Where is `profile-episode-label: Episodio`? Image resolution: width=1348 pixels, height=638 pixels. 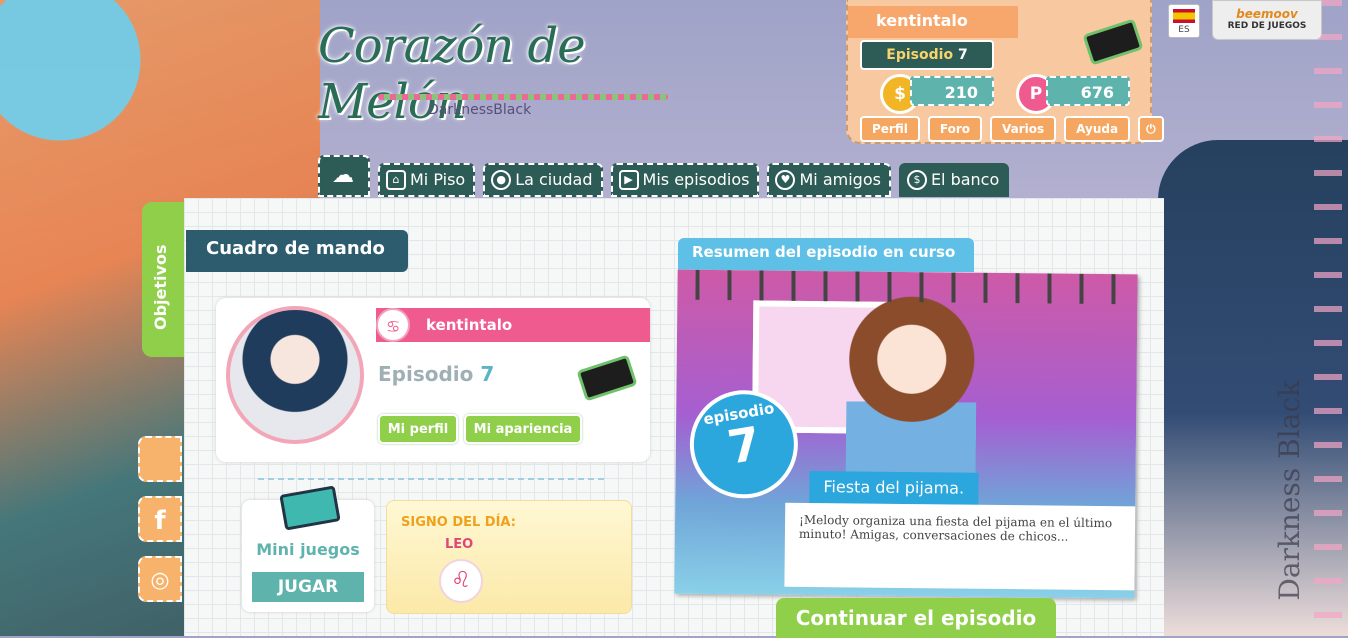
profile-episode-label: Episodio is located at coordinates (426, 374).